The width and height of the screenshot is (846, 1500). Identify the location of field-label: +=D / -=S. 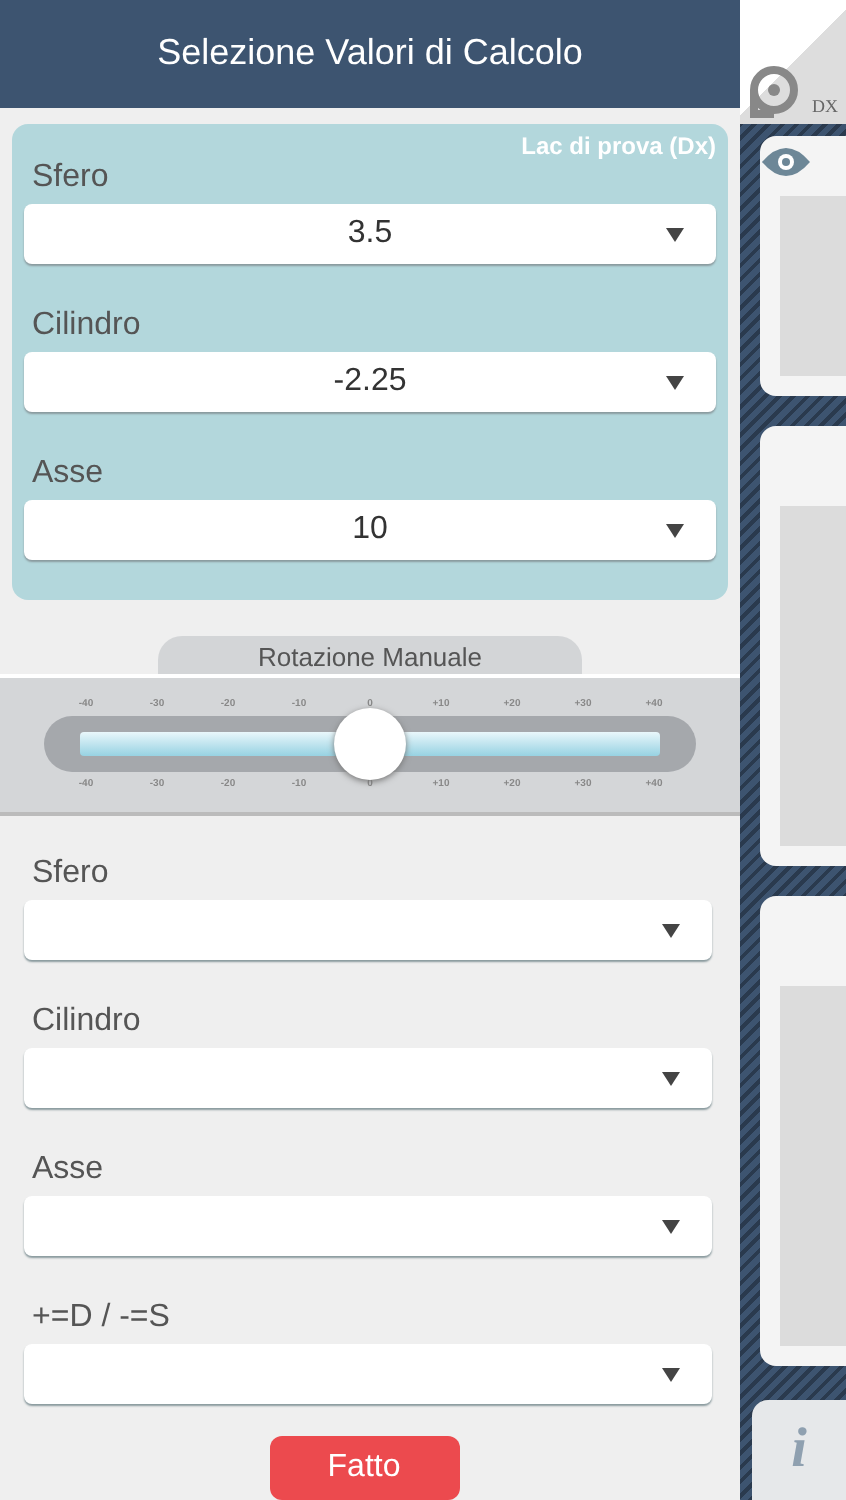
(101, 1318).